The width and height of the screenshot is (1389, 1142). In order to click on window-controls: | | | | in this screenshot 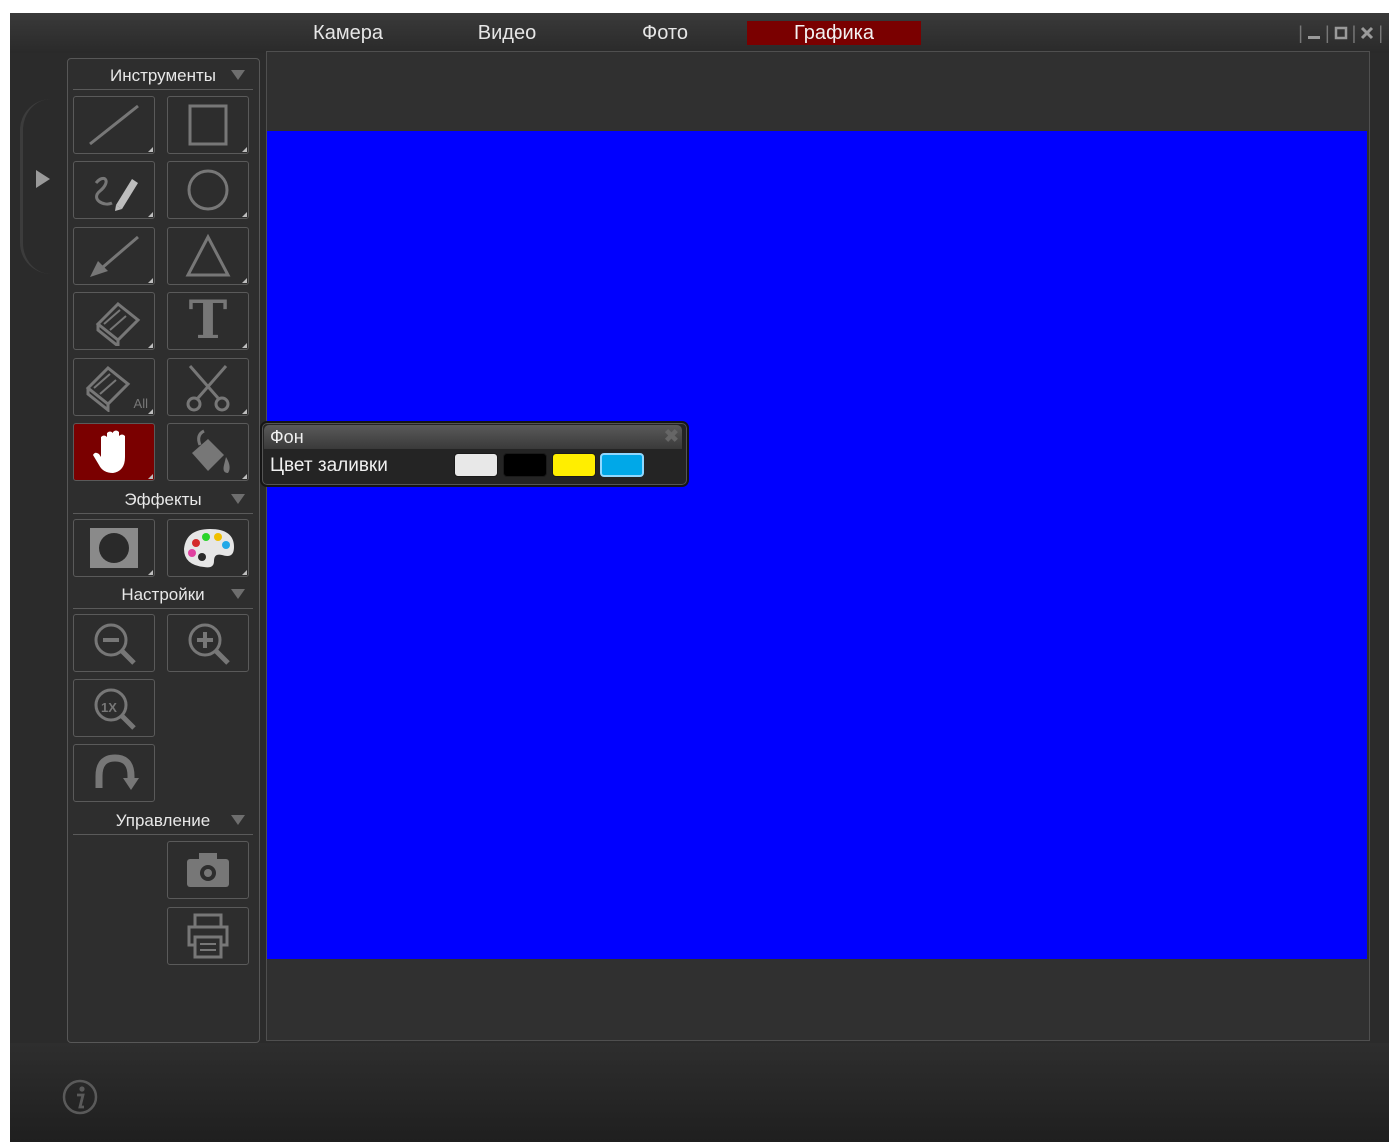, I will do `click(1340, 32)`.